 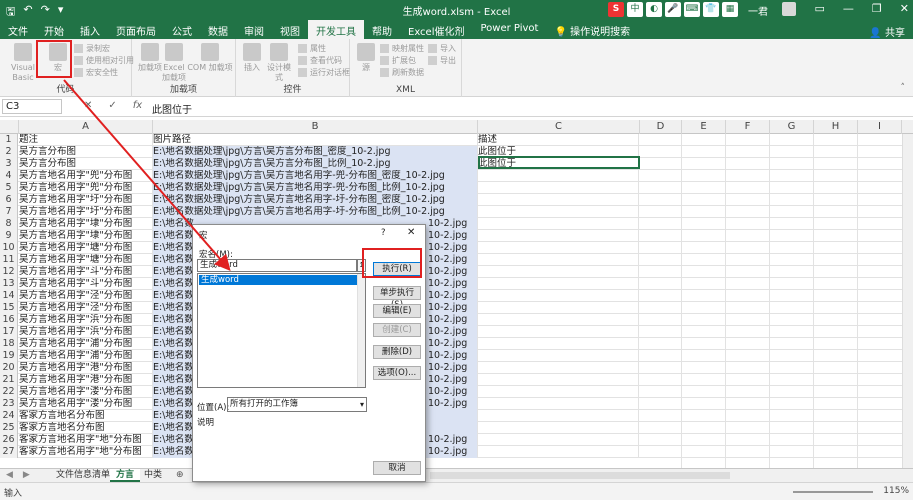 I want to click on export-button: 导出, so click(x=442, y=60).